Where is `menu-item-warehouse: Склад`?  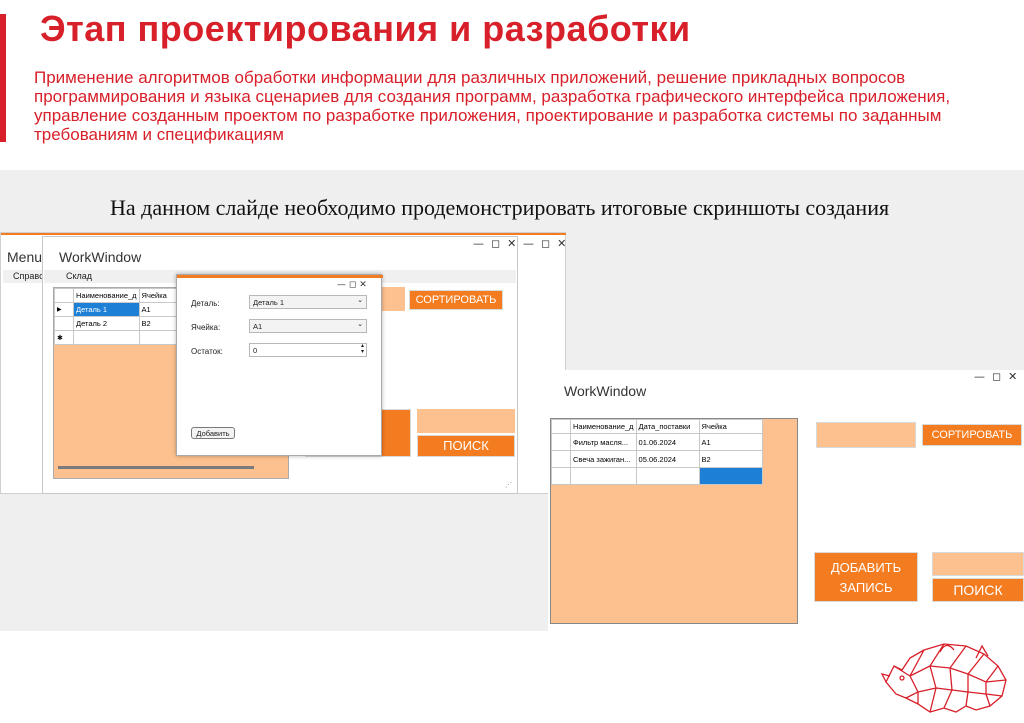
menu-item-warehouse: Склад is located at coordinates (68, 276).